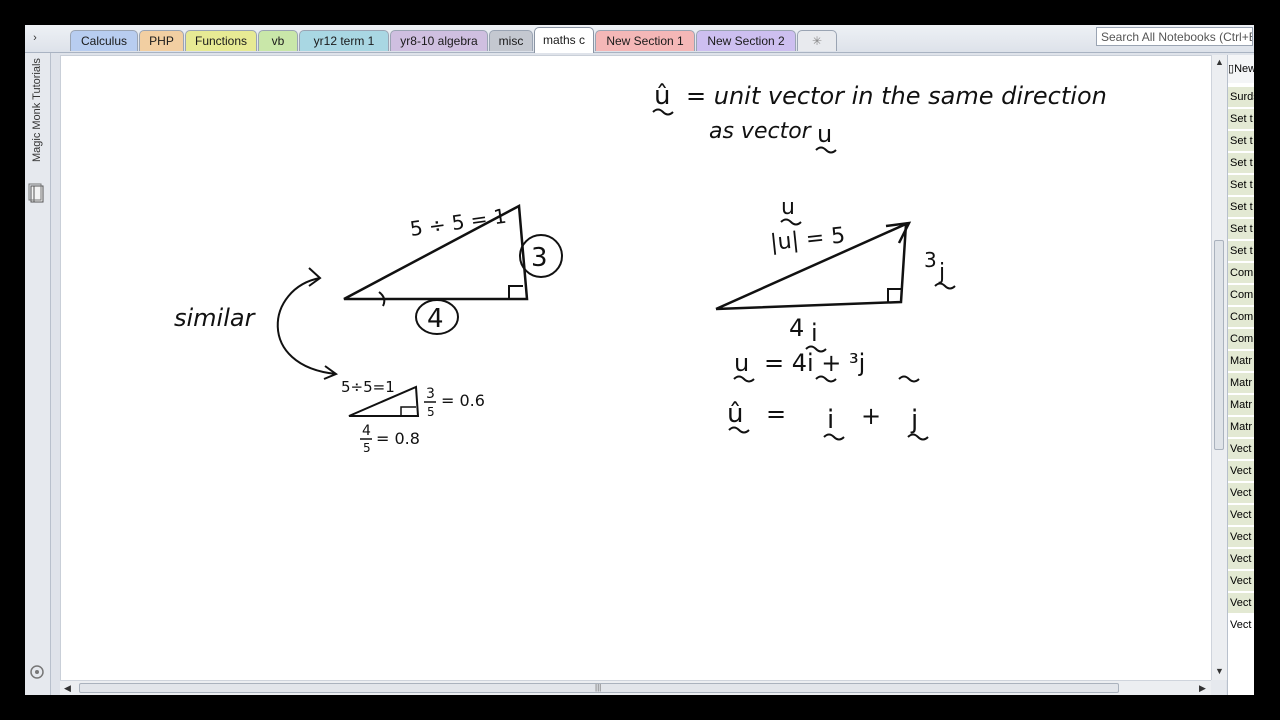  I want to click on u-hat-symbol: û, so click(662, 96).